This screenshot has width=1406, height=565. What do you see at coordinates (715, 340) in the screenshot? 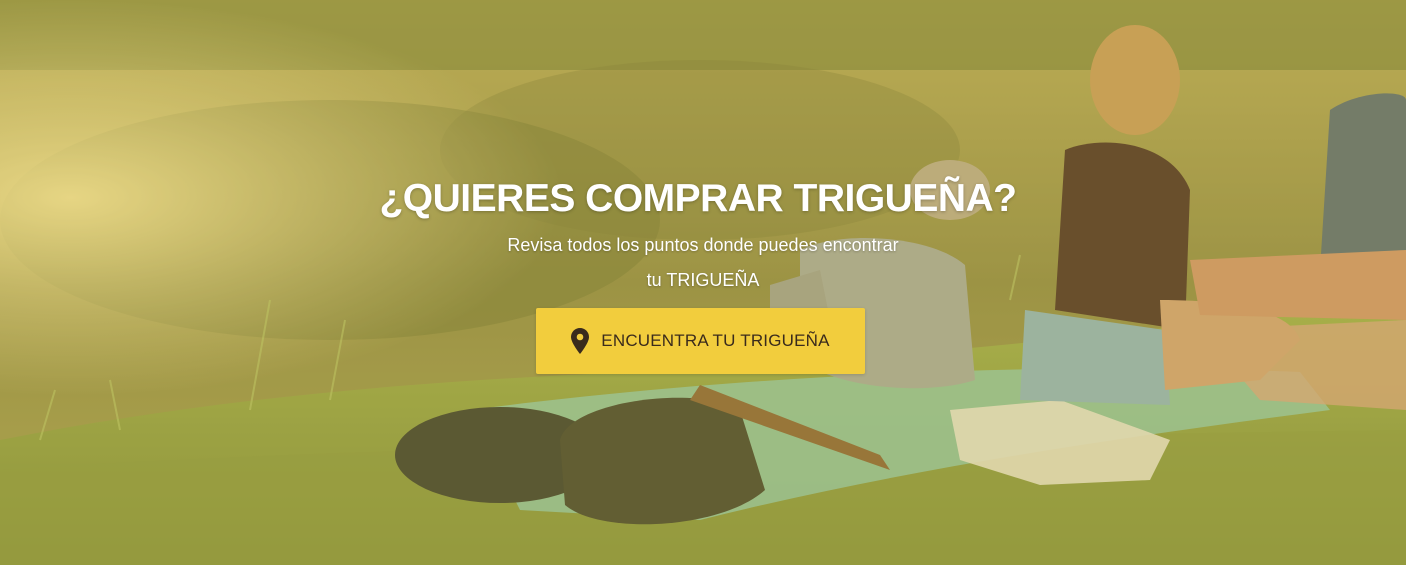
I see `find-store-button-label: ENCUENTRA TU TRIGUEÑA` at bounding box center [715, 340].